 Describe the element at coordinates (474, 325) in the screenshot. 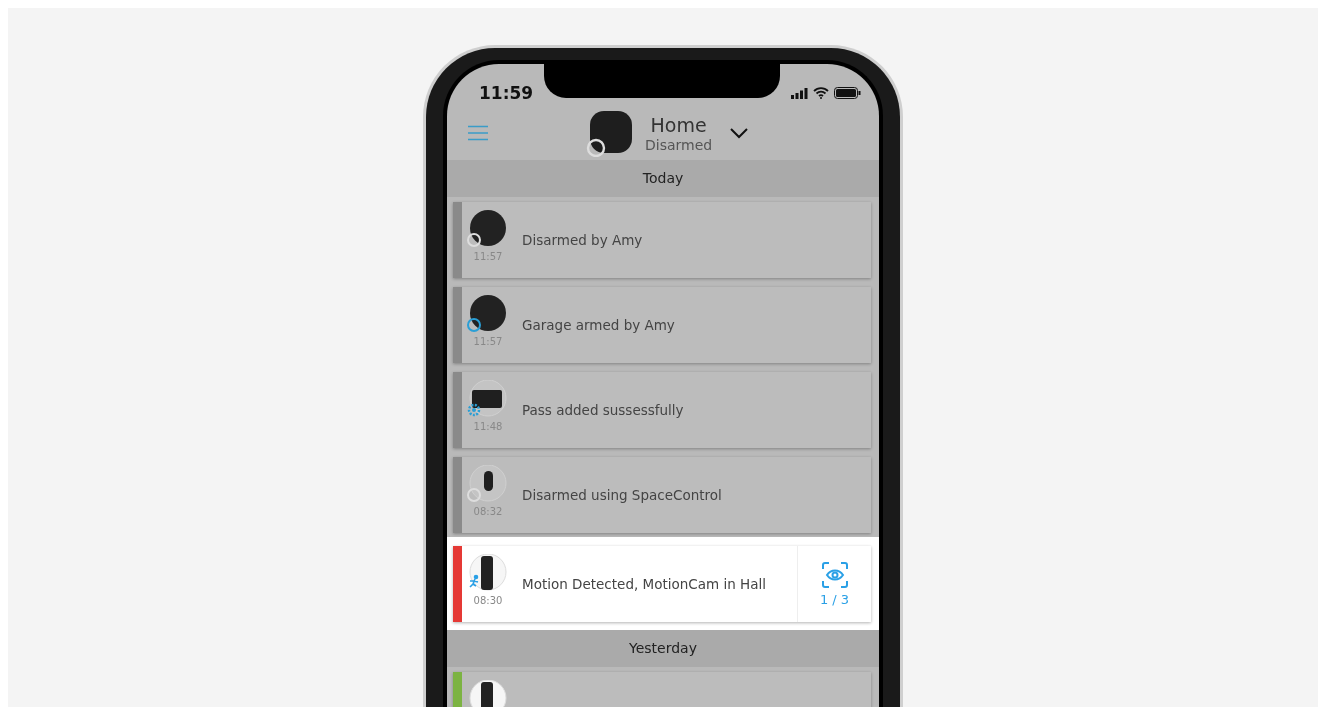

I see `armed-ring-icon` at that location.